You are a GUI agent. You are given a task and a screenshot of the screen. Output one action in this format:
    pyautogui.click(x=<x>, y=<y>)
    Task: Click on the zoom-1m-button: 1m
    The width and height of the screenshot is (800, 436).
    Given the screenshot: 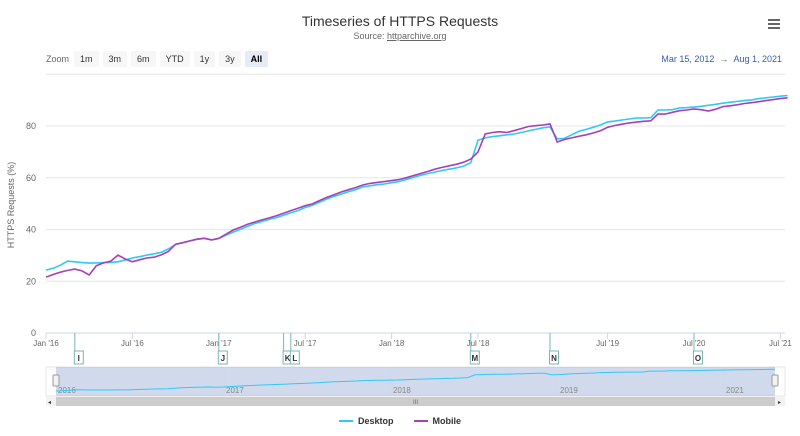 What is the action you would take?
    pyautogui.click(x=86, y=59)
    